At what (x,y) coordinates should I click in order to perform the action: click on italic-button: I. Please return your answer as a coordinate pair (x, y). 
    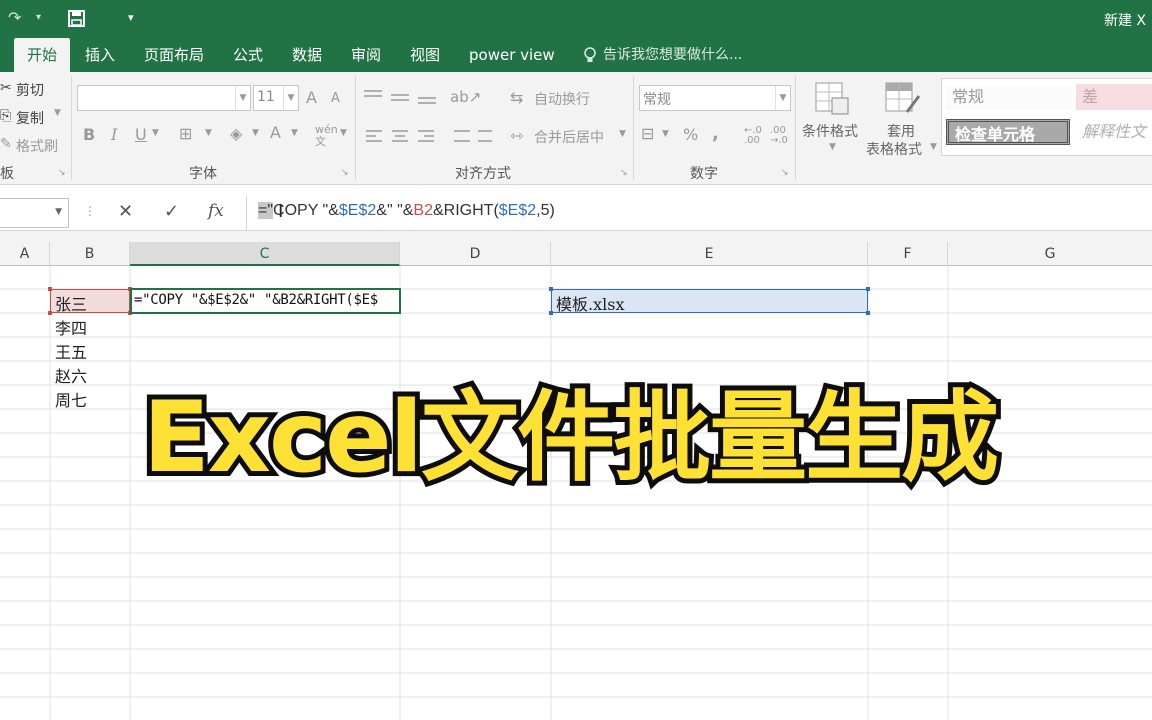
    Looking at the image, I should click on (114, 134).